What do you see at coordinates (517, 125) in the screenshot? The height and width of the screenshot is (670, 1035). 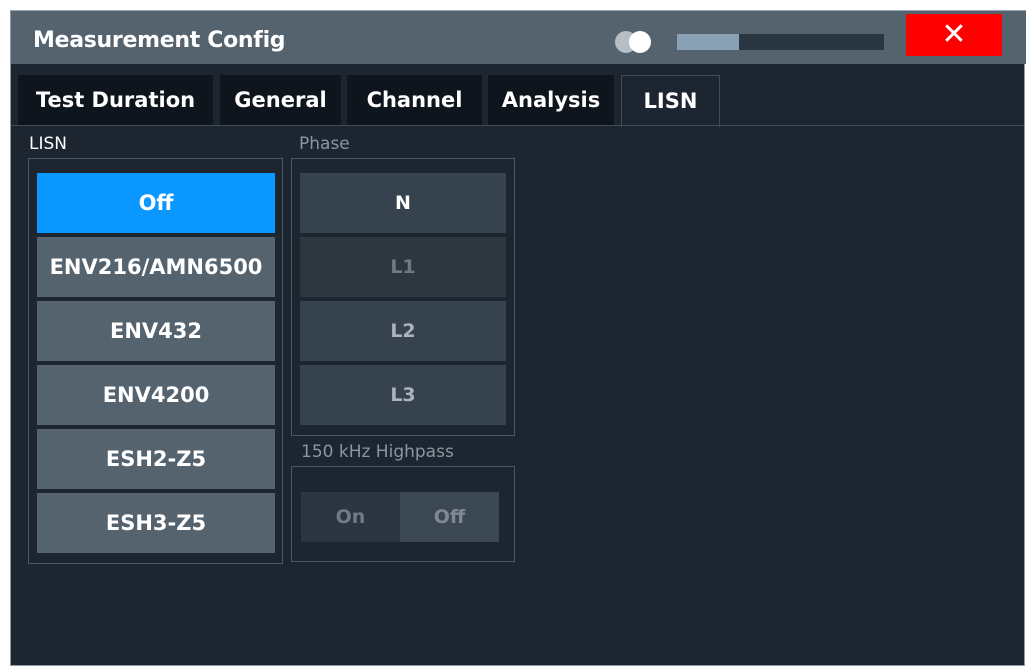 I see `tab-strip-divider` at bounding box center [517, 125].